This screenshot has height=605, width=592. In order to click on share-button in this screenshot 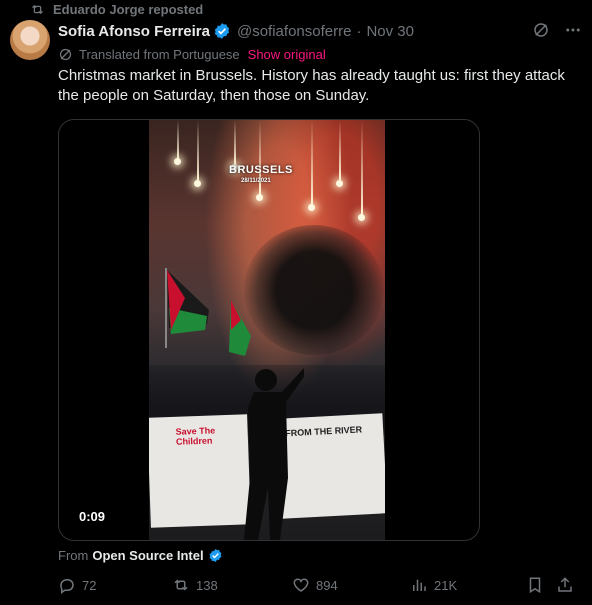, I will do `click(565, 585)`.